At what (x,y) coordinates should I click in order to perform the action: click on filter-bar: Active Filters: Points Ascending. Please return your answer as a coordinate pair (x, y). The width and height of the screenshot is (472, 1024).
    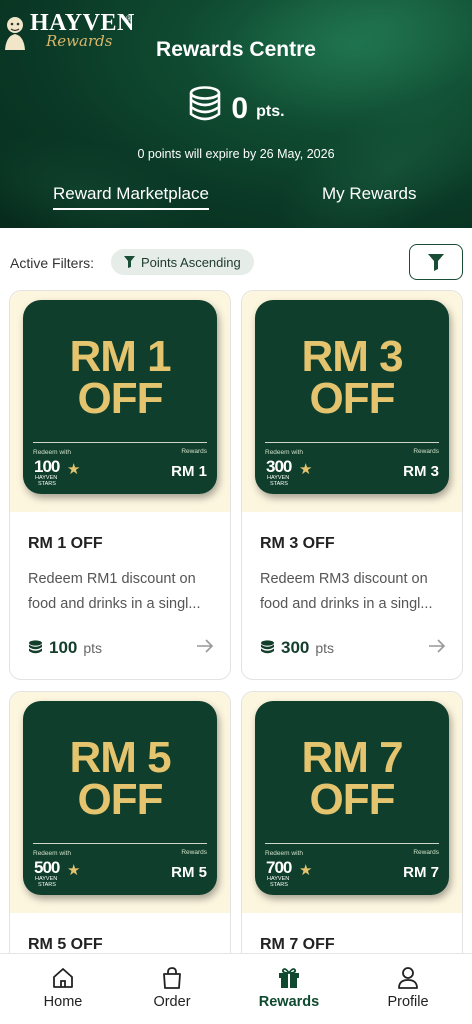
    Looking at the image, I should click on (236, 263).